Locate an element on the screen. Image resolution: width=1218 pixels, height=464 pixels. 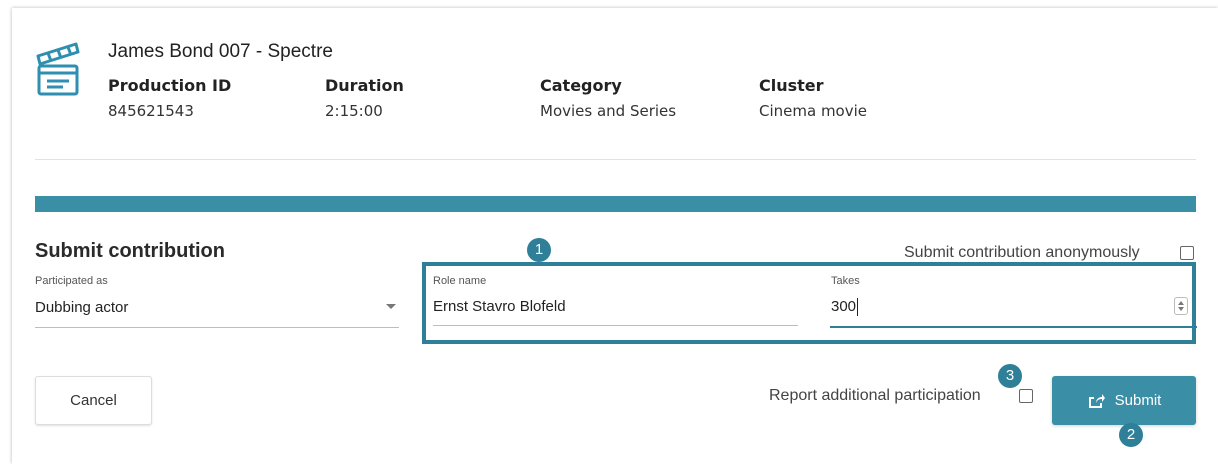
cancel-button: Cancel is located at coordinates (93, 400).